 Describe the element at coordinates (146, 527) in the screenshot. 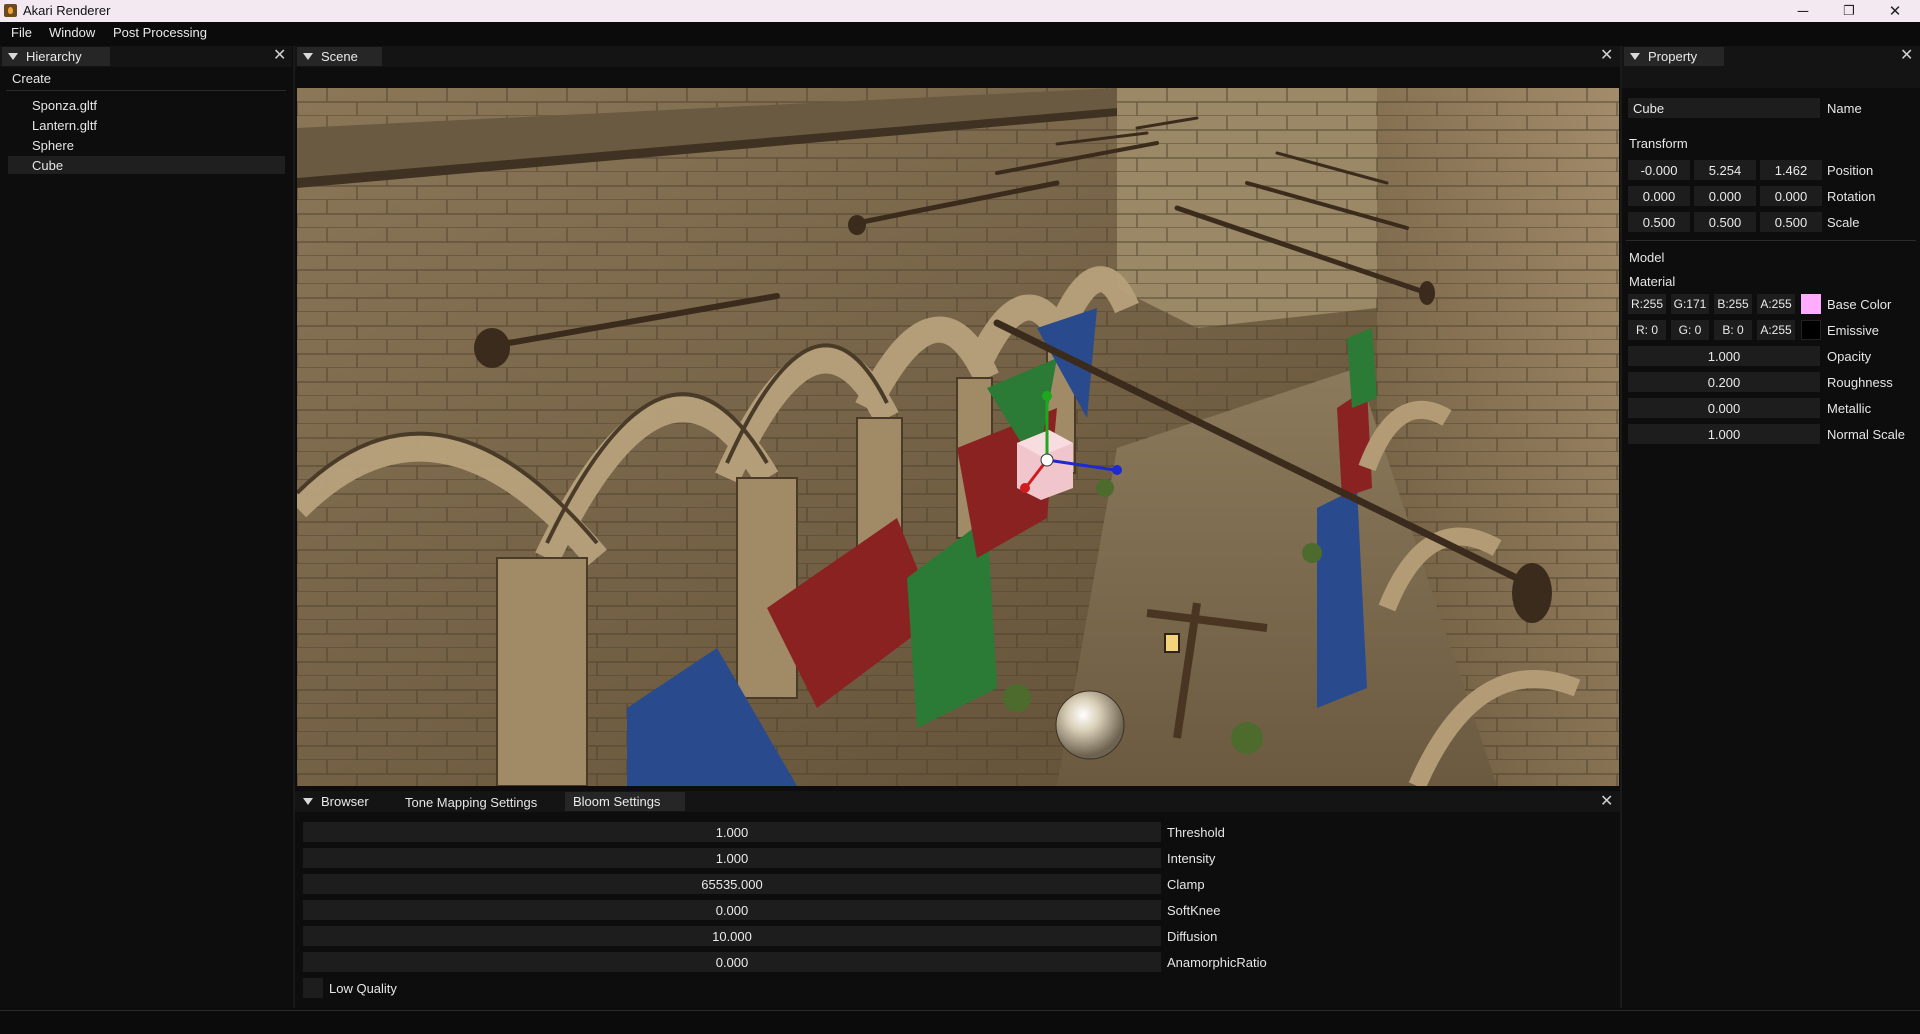

I see `hierarchy-panel` at that location.